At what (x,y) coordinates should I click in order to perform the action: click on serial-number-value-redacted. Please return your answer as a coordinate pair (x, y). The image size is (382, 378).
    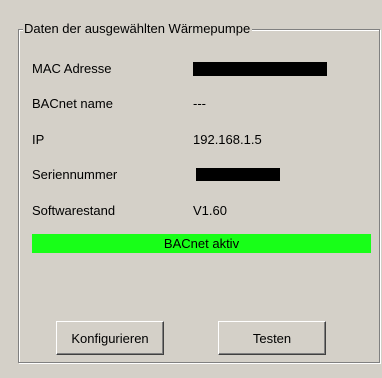
    Looking at the image, I should click on (238, 174).